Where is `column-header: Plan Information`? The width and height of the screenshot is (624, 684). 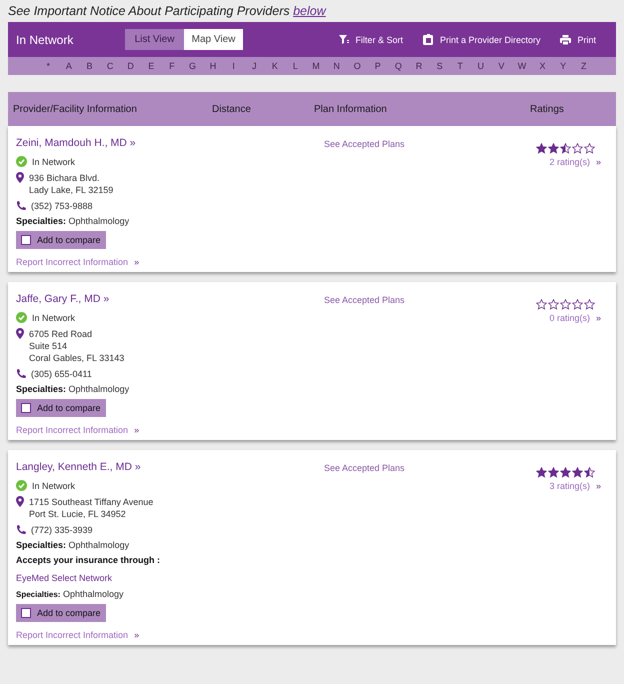 column-header: Plan Information is located at coordinates (351, 109).